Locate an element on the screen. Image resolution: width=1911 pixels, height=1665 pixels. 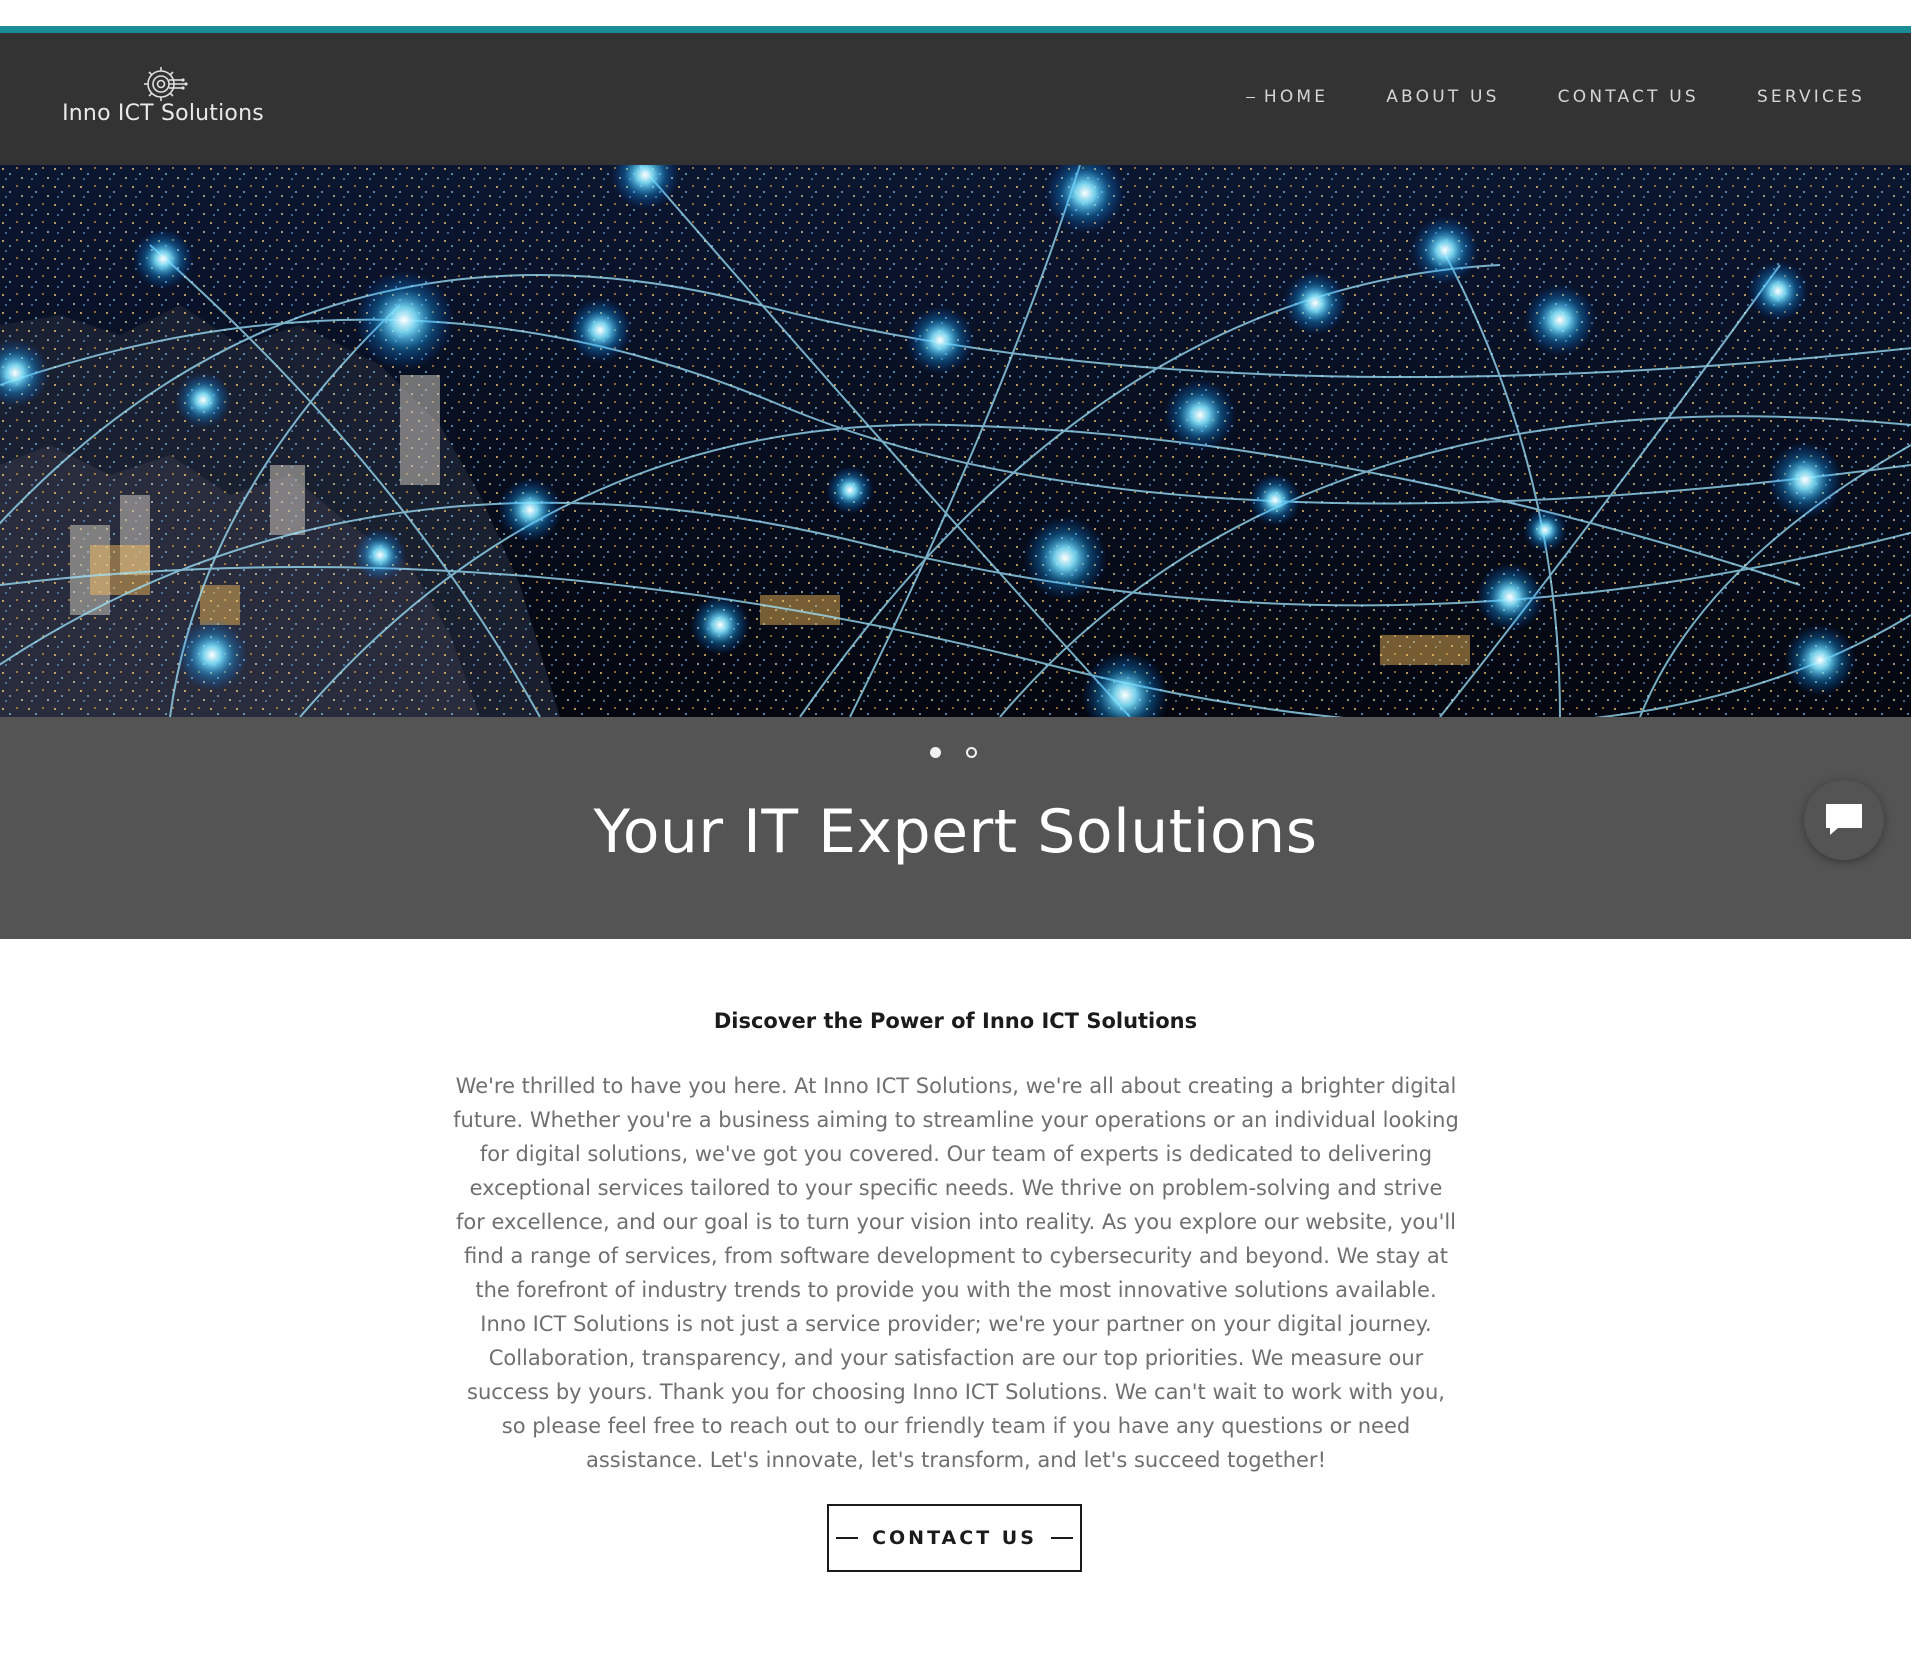
nav-item-services: SERVICES is located at coordinates (1811, 97).